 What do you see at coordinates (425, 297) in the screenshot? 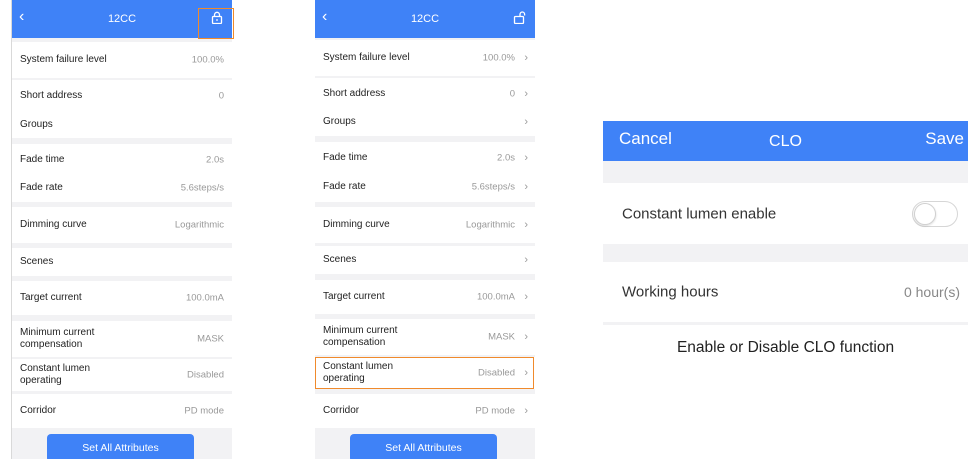
I see `settings-row: Target current 100.0mA ›` at bounding box center [425, 297].